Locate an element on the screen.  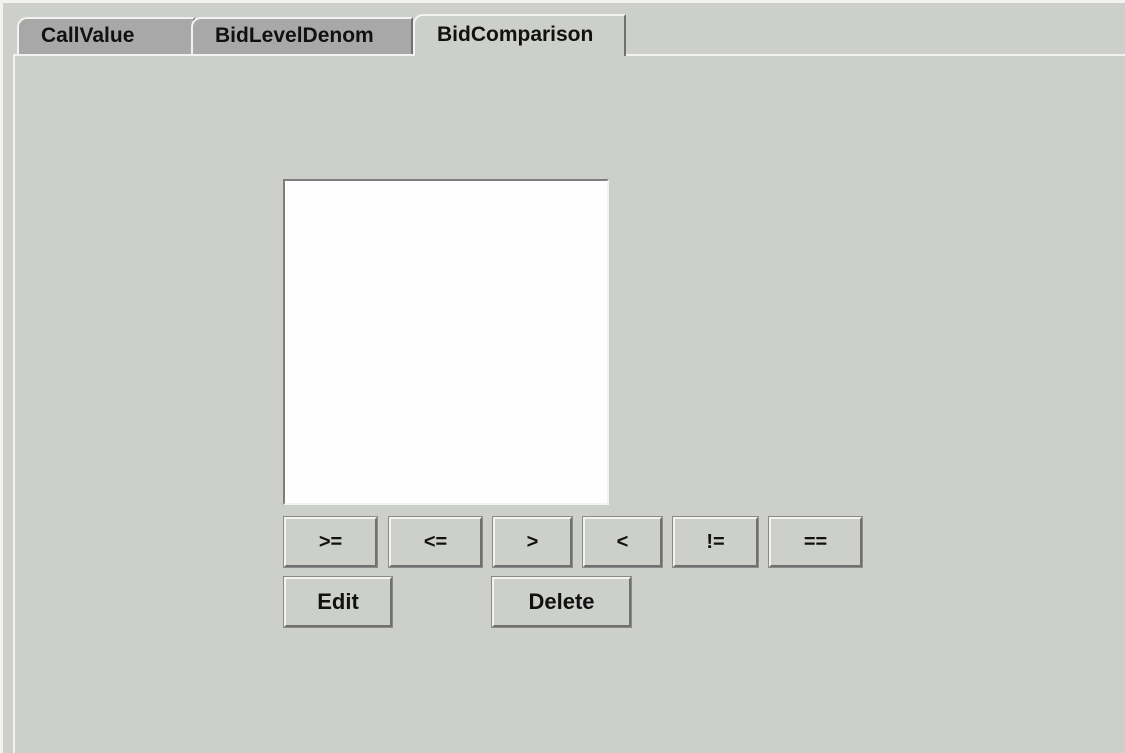
less-equal-button: <= is located at coordinates (435, 542).